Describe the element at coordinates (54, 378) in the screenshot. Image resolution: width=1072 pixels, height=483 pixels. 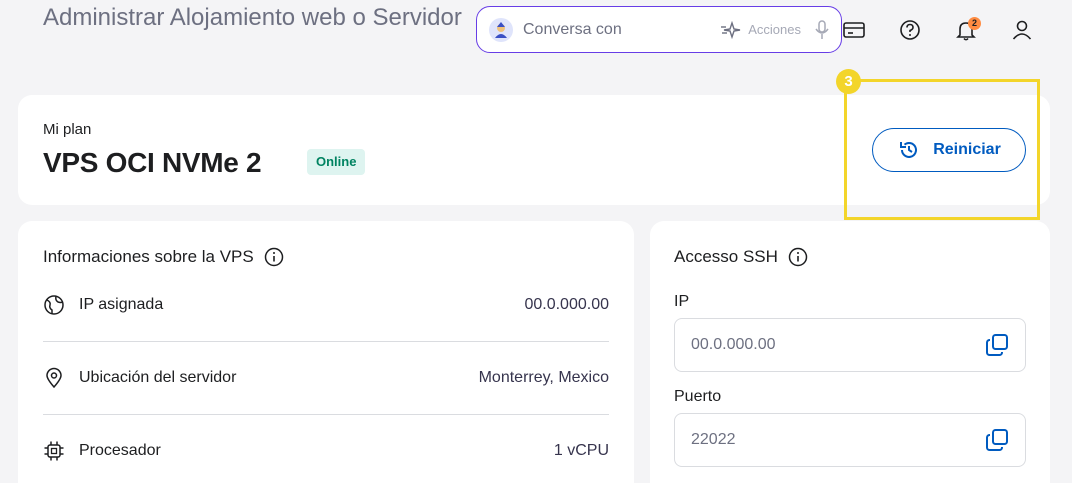
I see `location-pin-icon` at that location.